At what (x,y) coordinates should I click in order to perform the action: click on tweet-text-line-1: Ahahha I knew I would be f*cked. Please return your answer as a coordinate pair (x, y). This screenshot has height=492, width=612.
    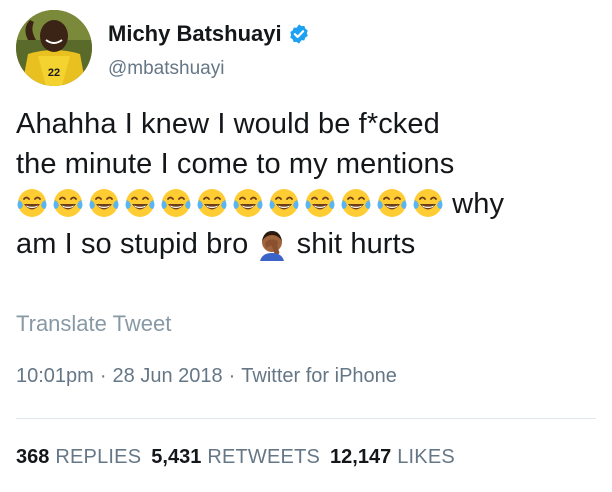
    Looking at the image, I should click on (228, 124).